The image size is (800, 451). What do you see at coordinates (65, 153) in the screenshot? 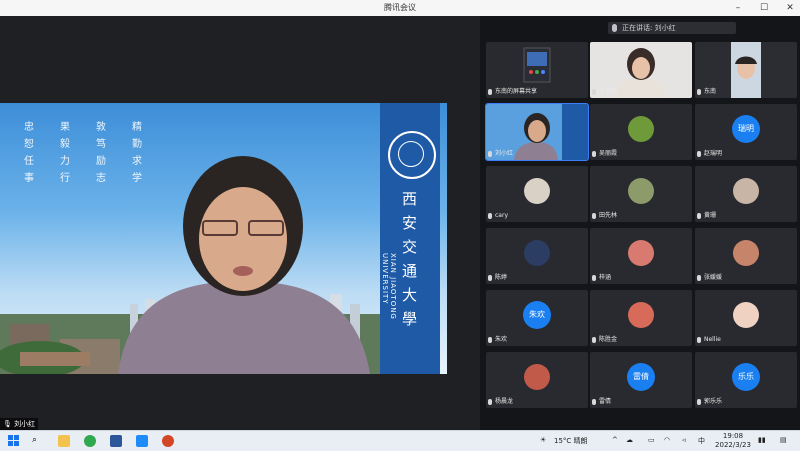
I see `motto-column-2: 果毅力行` at bounding box center [65, 153].